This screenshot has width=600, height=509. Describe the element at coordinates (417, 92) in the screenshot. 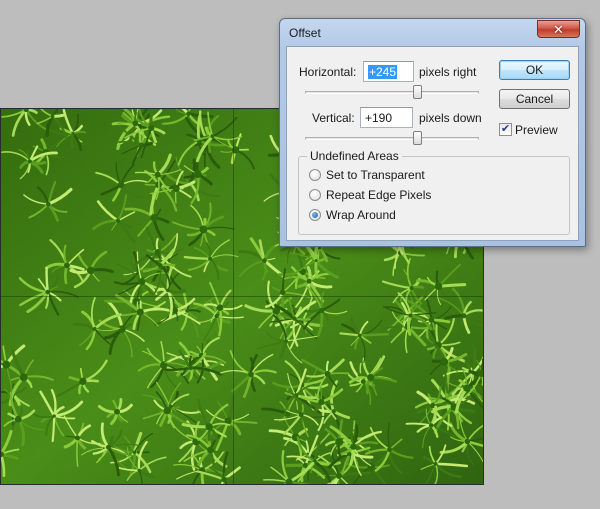

I see `horizontal-slider-thumb` at that location.